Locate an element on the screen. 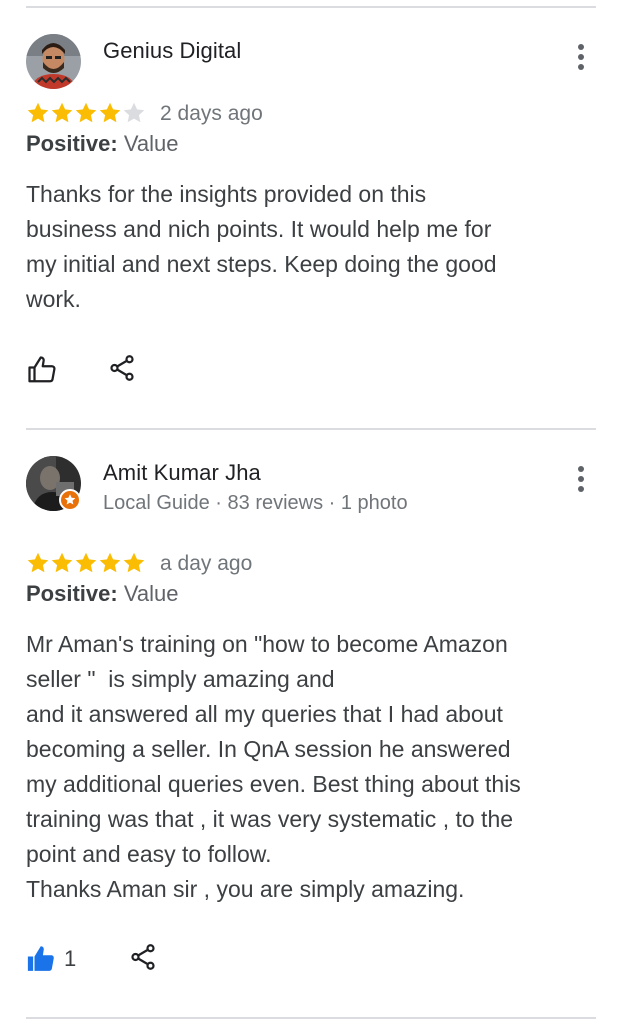  top-divider is located at coordinates (311, 7).